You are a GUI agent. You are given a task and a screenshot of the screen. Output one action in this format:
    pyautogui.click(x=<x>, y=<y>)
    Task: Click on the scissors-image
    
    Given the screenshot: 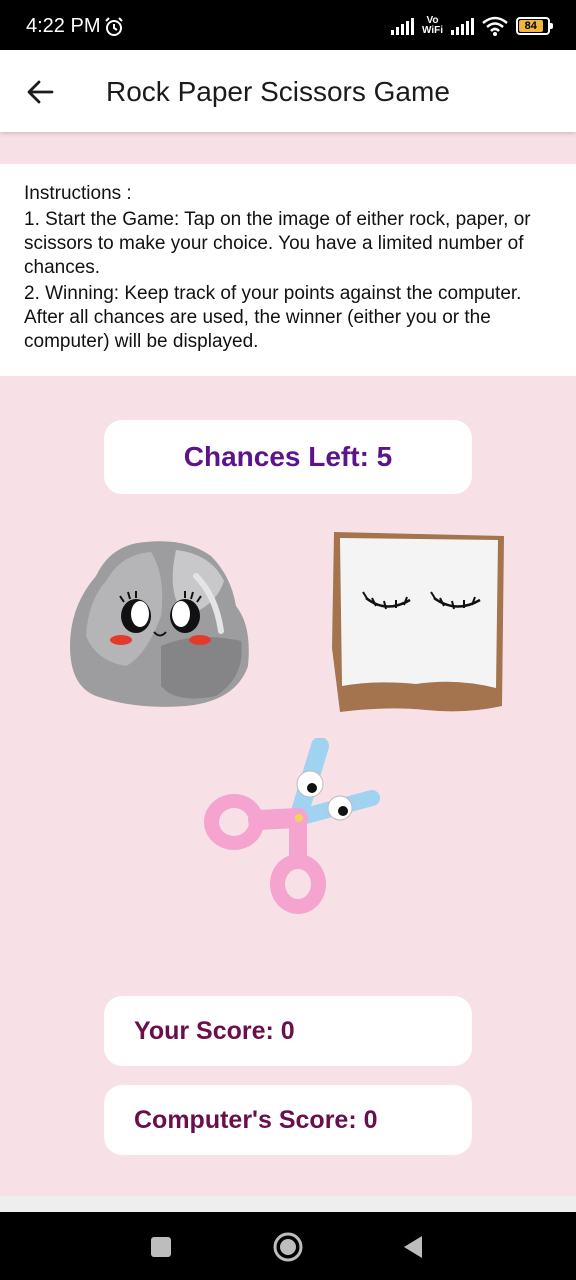 What is the action you would take?
    pyautogui.click(x=292, y=825)
    